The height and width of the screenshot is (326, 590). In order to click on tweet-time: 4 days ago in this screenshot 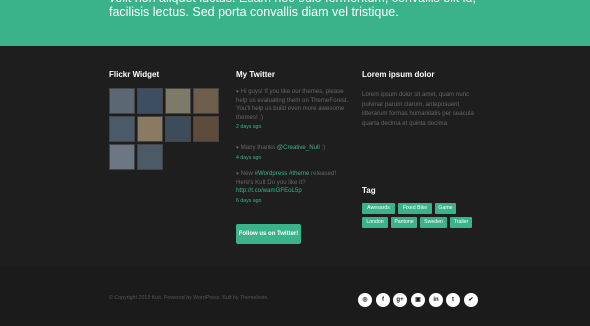, I will do `click(295, 158)`.